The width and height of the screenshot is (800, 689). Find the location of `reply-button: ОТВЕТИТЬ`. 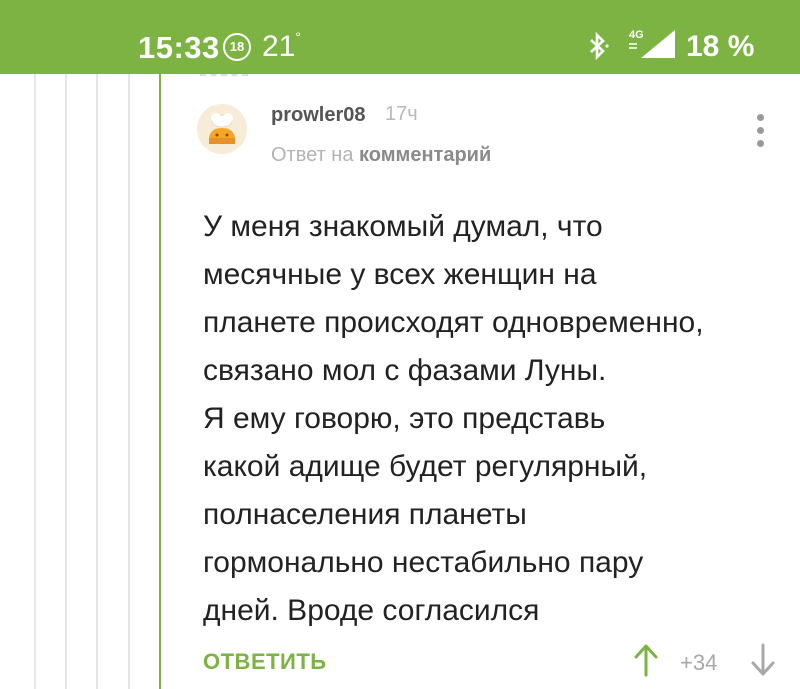

reply-button: ОТВЕТИТЬ is located at coordinates (265, 662).